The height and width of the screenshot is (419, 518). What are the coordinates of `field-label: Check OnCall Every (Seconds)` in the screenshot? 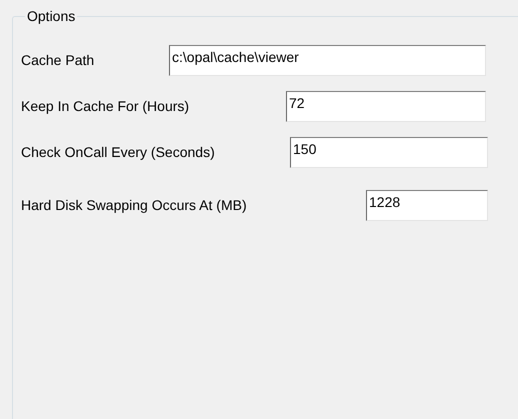 It's located at (118, 152).